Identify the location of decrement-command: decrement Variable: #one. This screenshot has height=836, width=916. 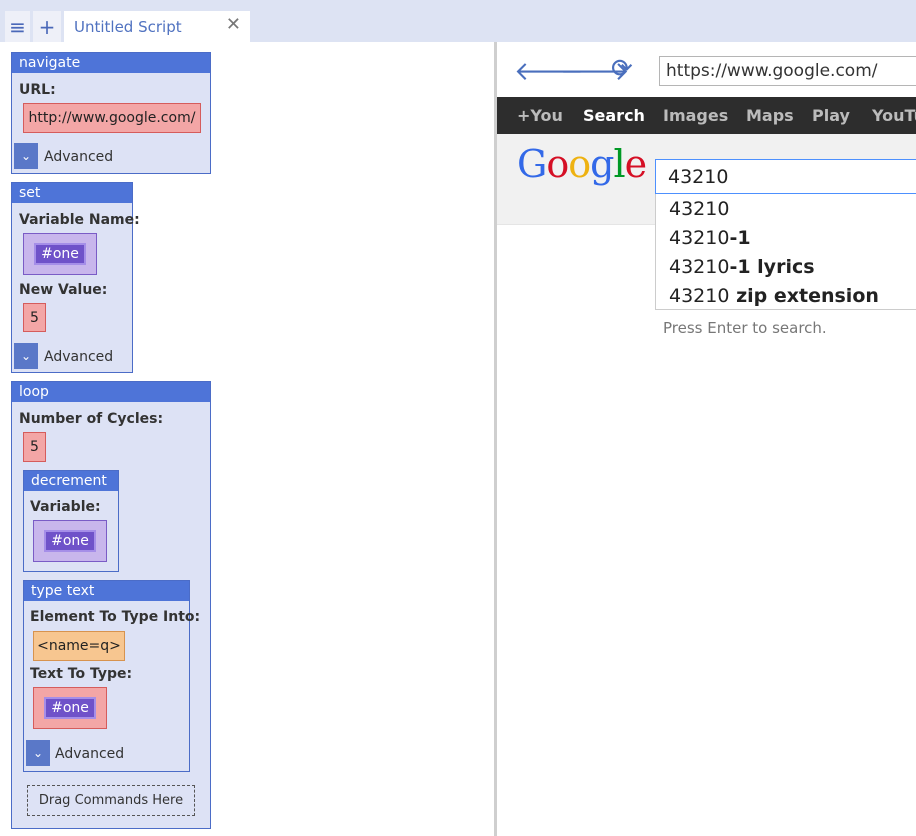
(71, 521).